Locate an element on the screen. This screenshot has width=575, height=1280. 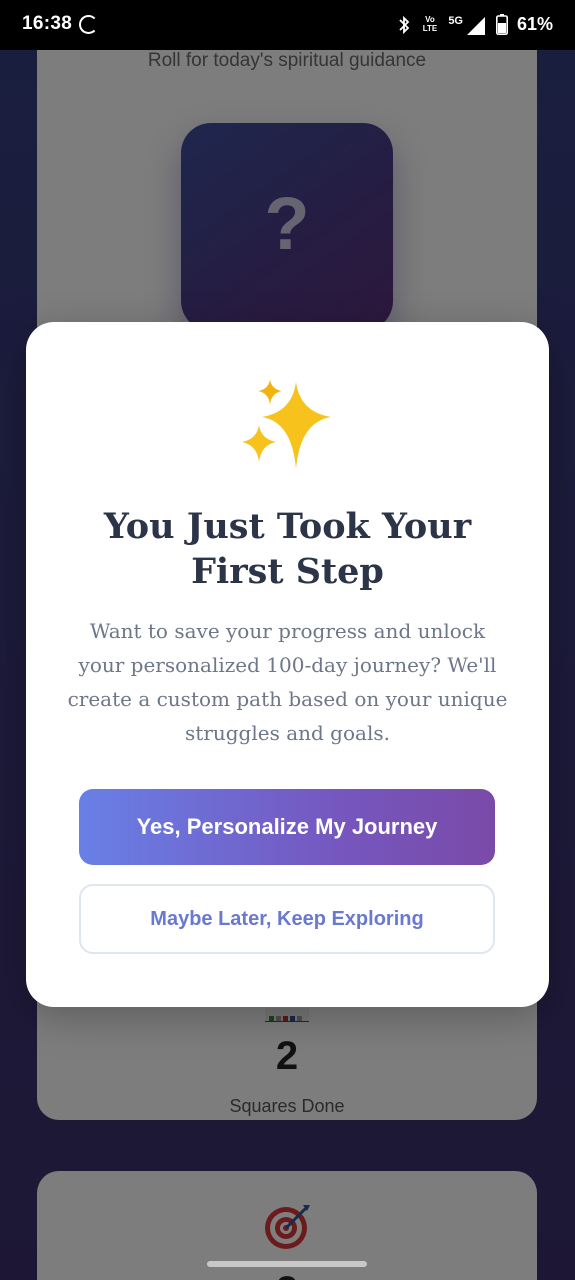
home-indicator is located at coordinates (287, 1264).